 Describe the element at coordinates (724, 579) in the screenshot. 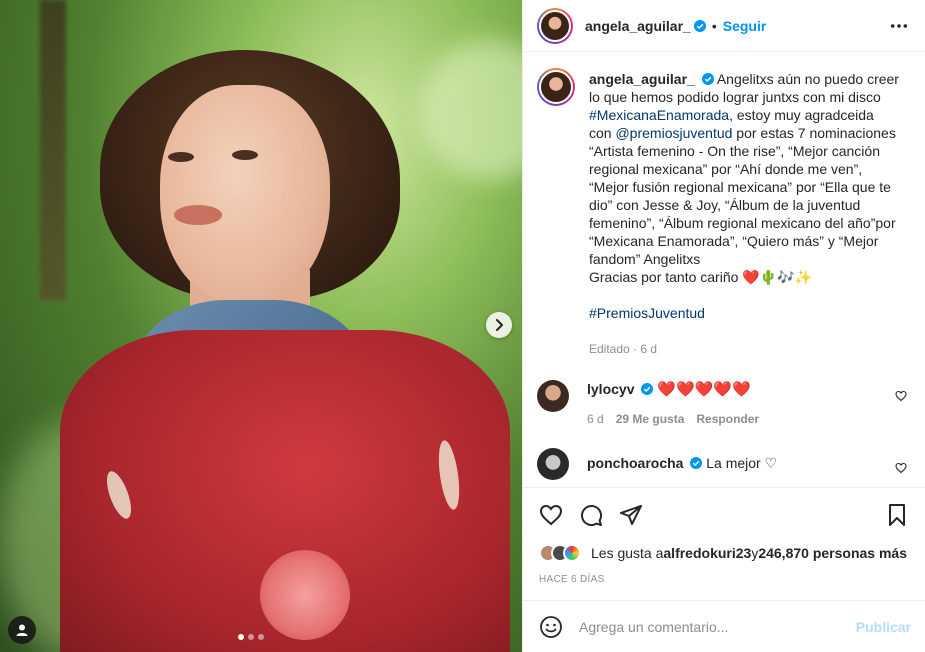

I see `post-timestamp: HACE 6 DÍAS` at that location.